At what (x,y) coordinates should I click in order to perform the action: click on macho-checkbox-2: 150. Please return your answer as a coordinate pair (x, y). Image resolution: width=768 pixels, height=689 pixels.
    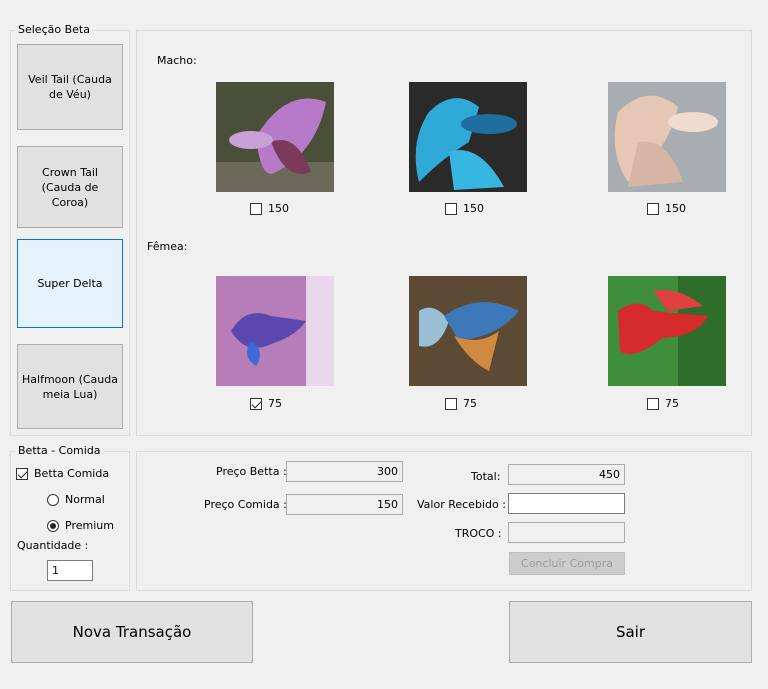
    Looking at the image, I should click on (464, 208).